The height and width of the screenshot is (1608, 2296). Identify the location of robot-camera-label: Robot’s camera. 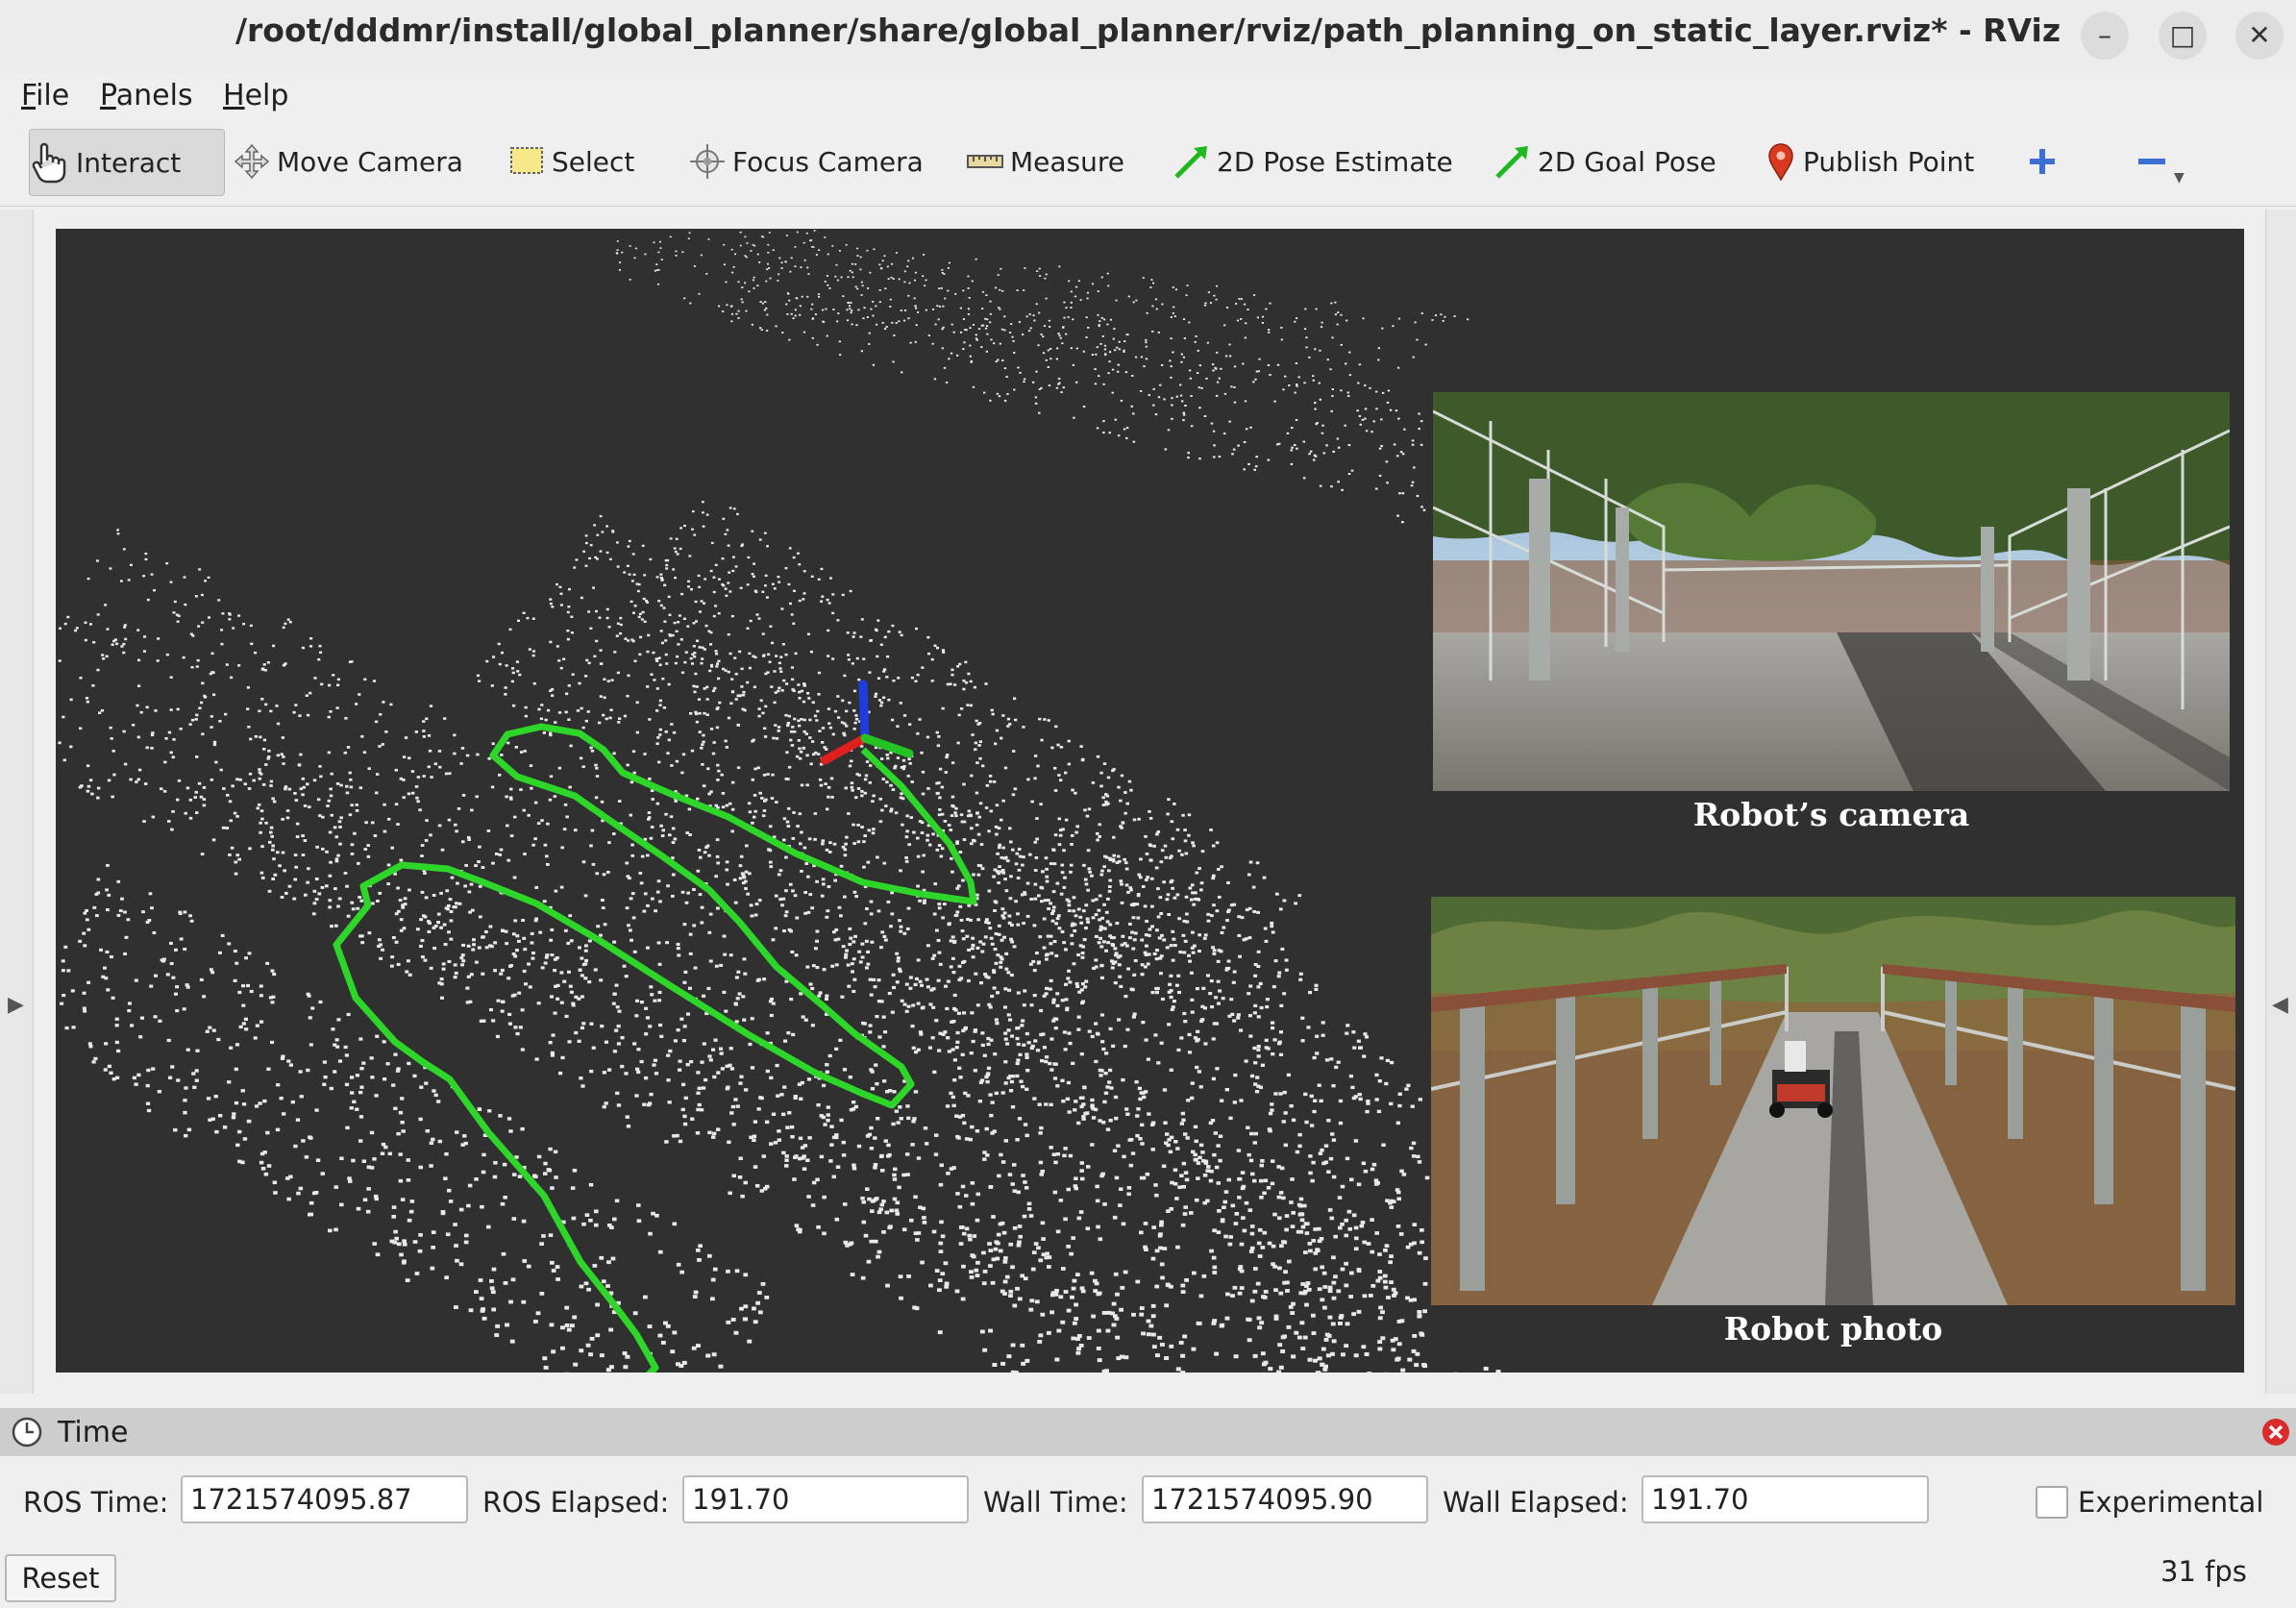
(1831, 815).